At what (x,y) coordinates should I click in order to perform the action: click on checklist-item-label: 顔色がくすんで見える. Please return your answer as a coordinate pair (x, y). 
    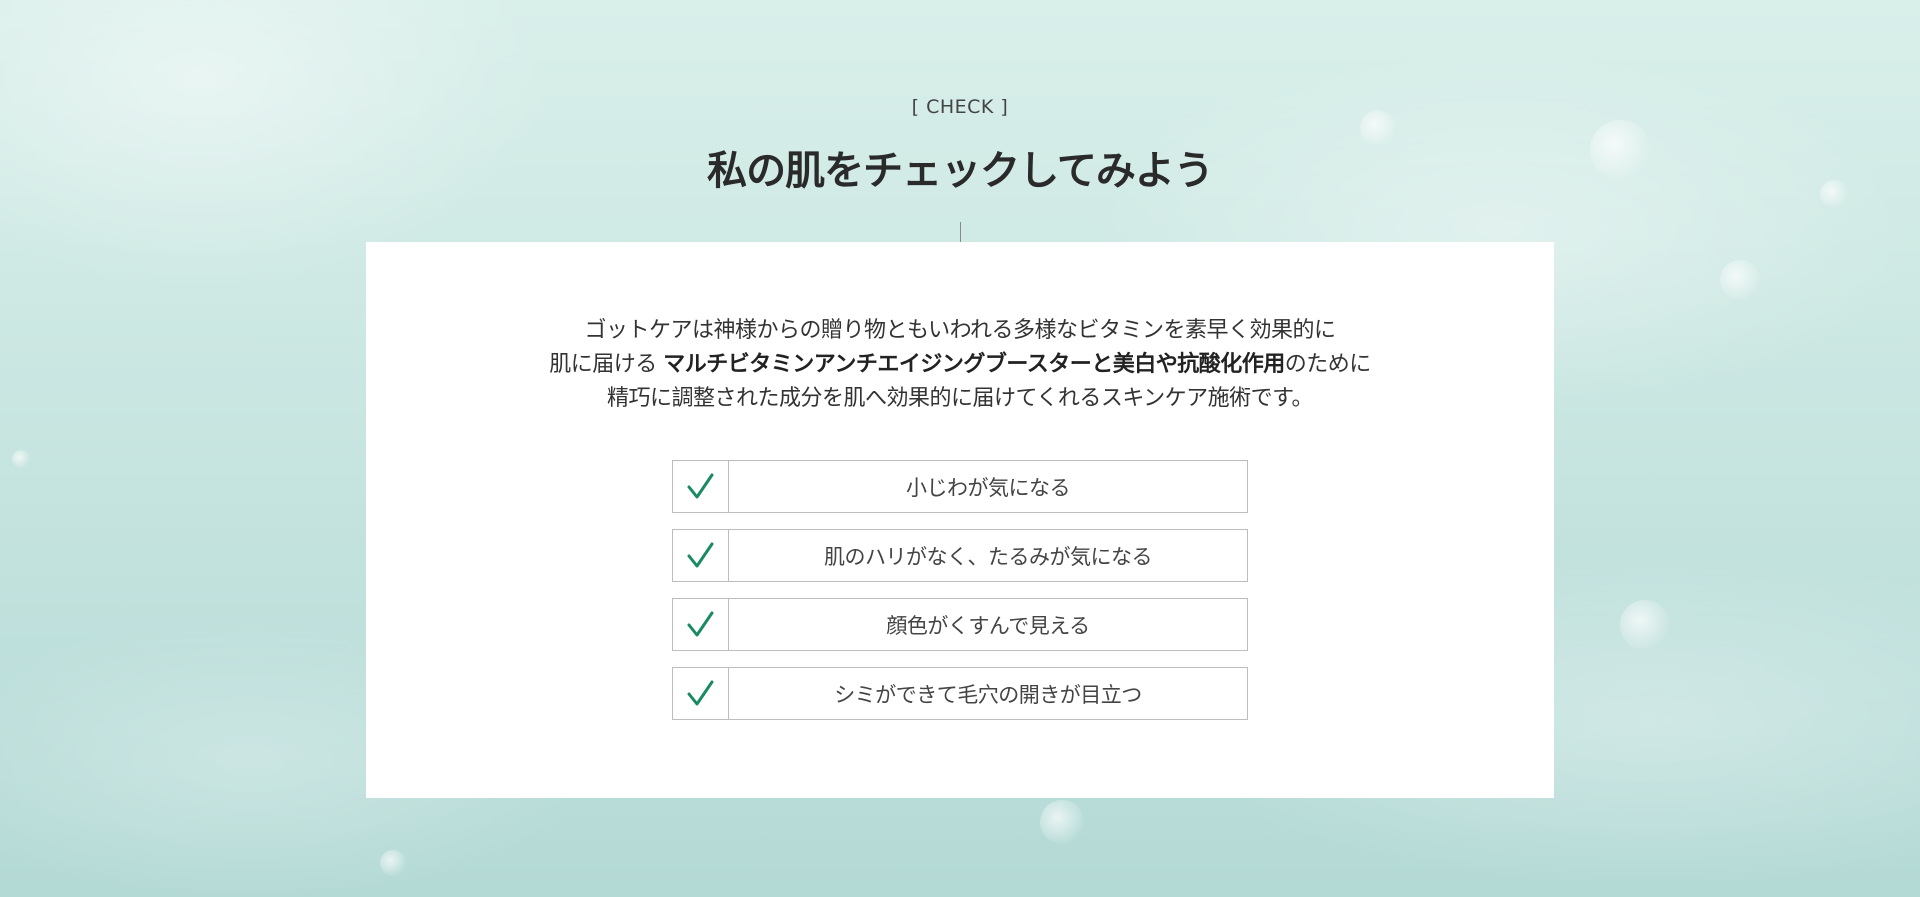
    Looking at the image, I should click on (988, 625).